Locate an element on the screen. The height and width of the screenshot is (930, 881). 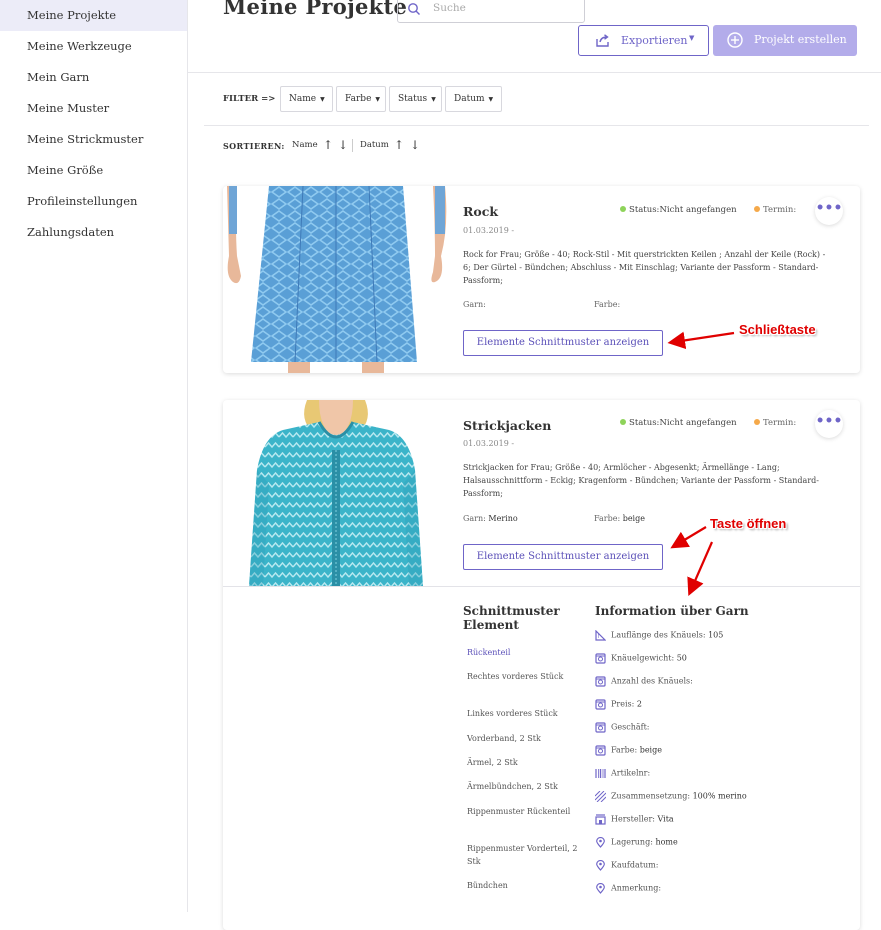
sidebar-item-yarn: Mein Garn is located at coordinates (93, 77).